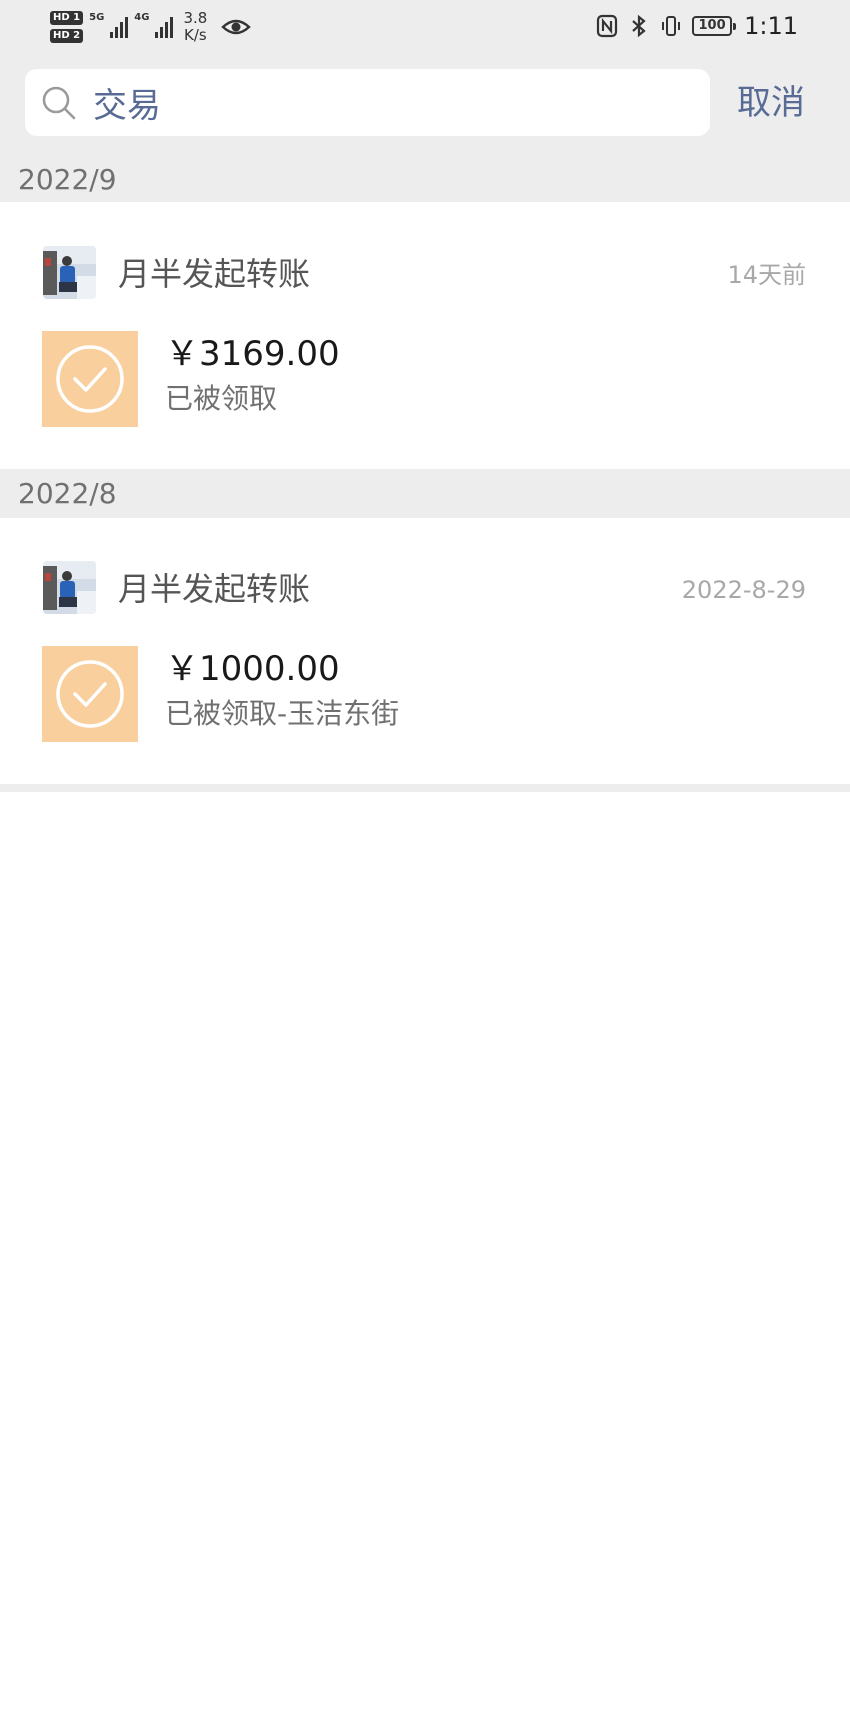  Describe the element at coordinates (151, 27) in the screenshot. I see `status-bar-left: HD 1 HD 2 5G 4G 3.8 K/s` at that location.